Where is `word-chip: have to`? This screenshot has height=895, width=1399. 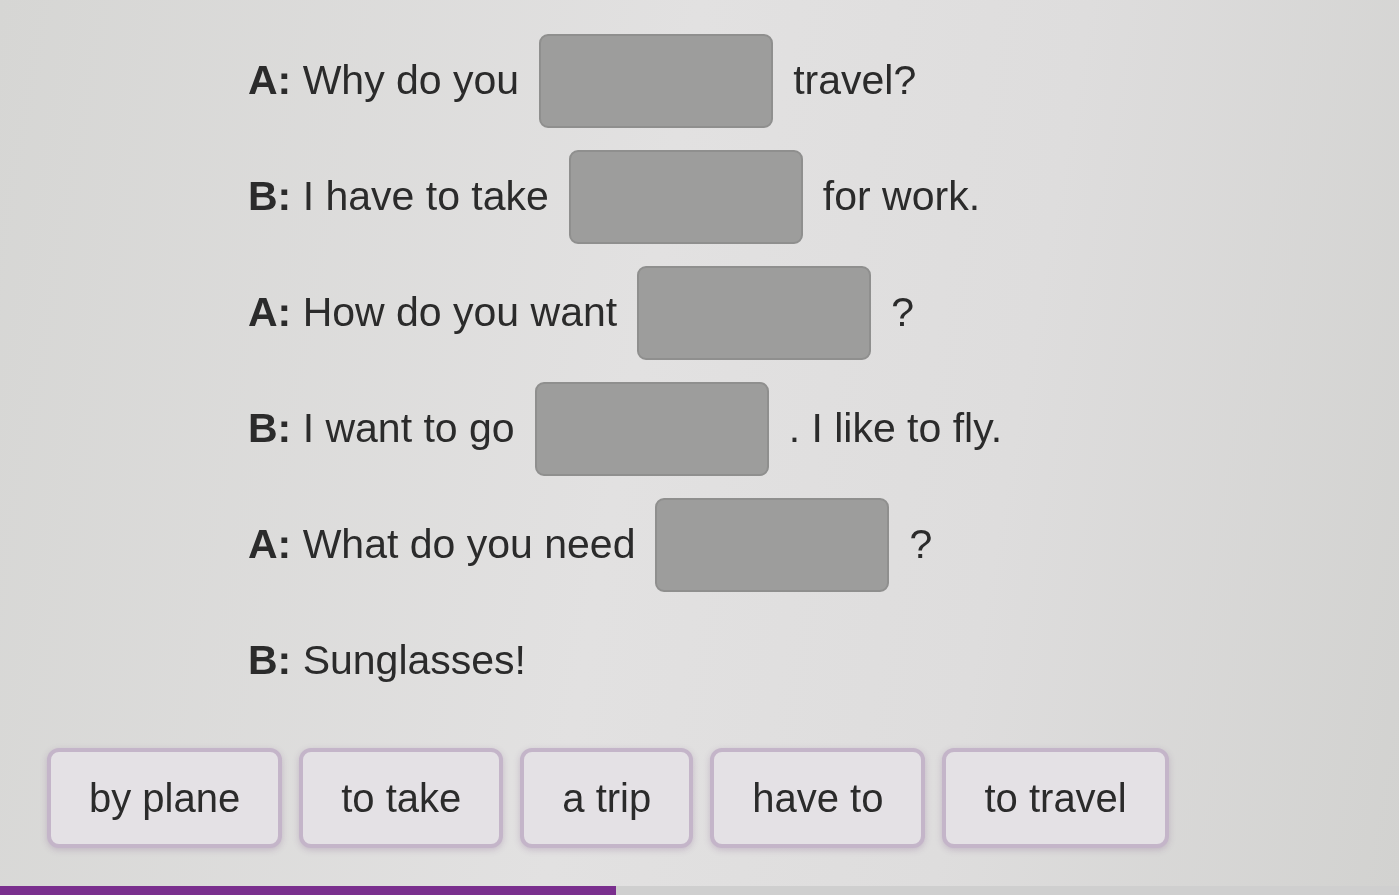 word-chip: have to is located at coordinates (818, 798).